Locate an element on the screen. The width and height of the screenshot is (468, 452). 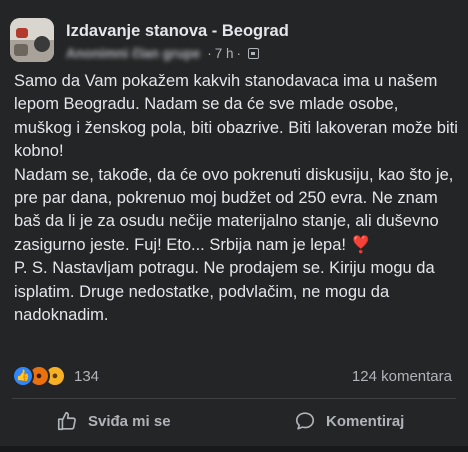
comment-label: Komentiraj is located at coordinates (365, 421).